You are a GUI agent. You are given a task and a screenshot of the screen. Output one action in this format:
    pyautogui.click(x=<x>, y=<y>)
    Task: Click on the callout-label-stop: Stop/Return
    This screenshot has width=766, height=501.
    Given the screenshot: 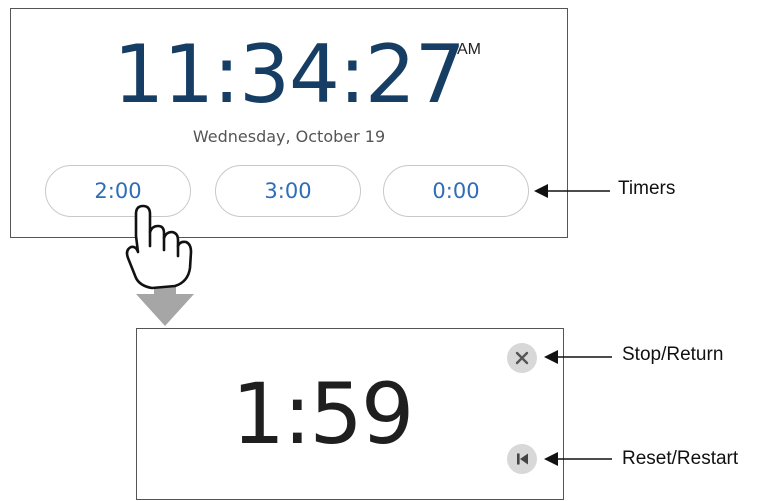 What is the action you would take?
    pyautogui.click(x=673, y=354)
    